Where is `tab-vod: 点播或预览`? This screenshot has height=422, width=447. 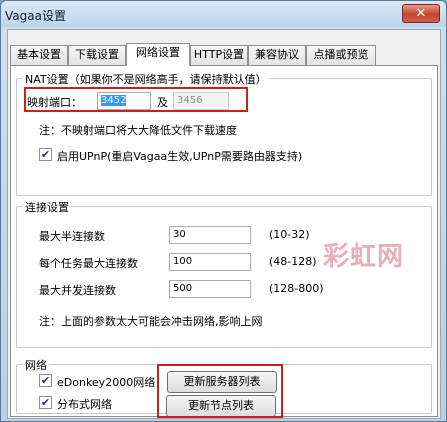 tab-vod: 点播或预览 is located at coordinates (341, 55).